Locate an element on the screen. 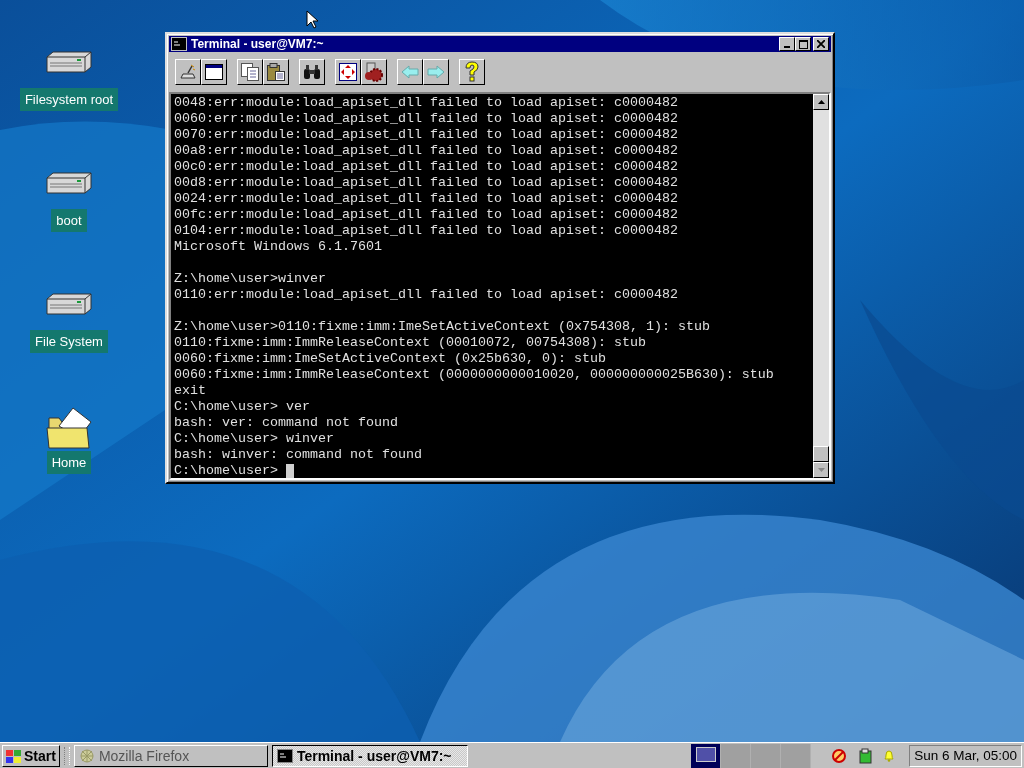  text-cursor is located at coordinates (290, 471).